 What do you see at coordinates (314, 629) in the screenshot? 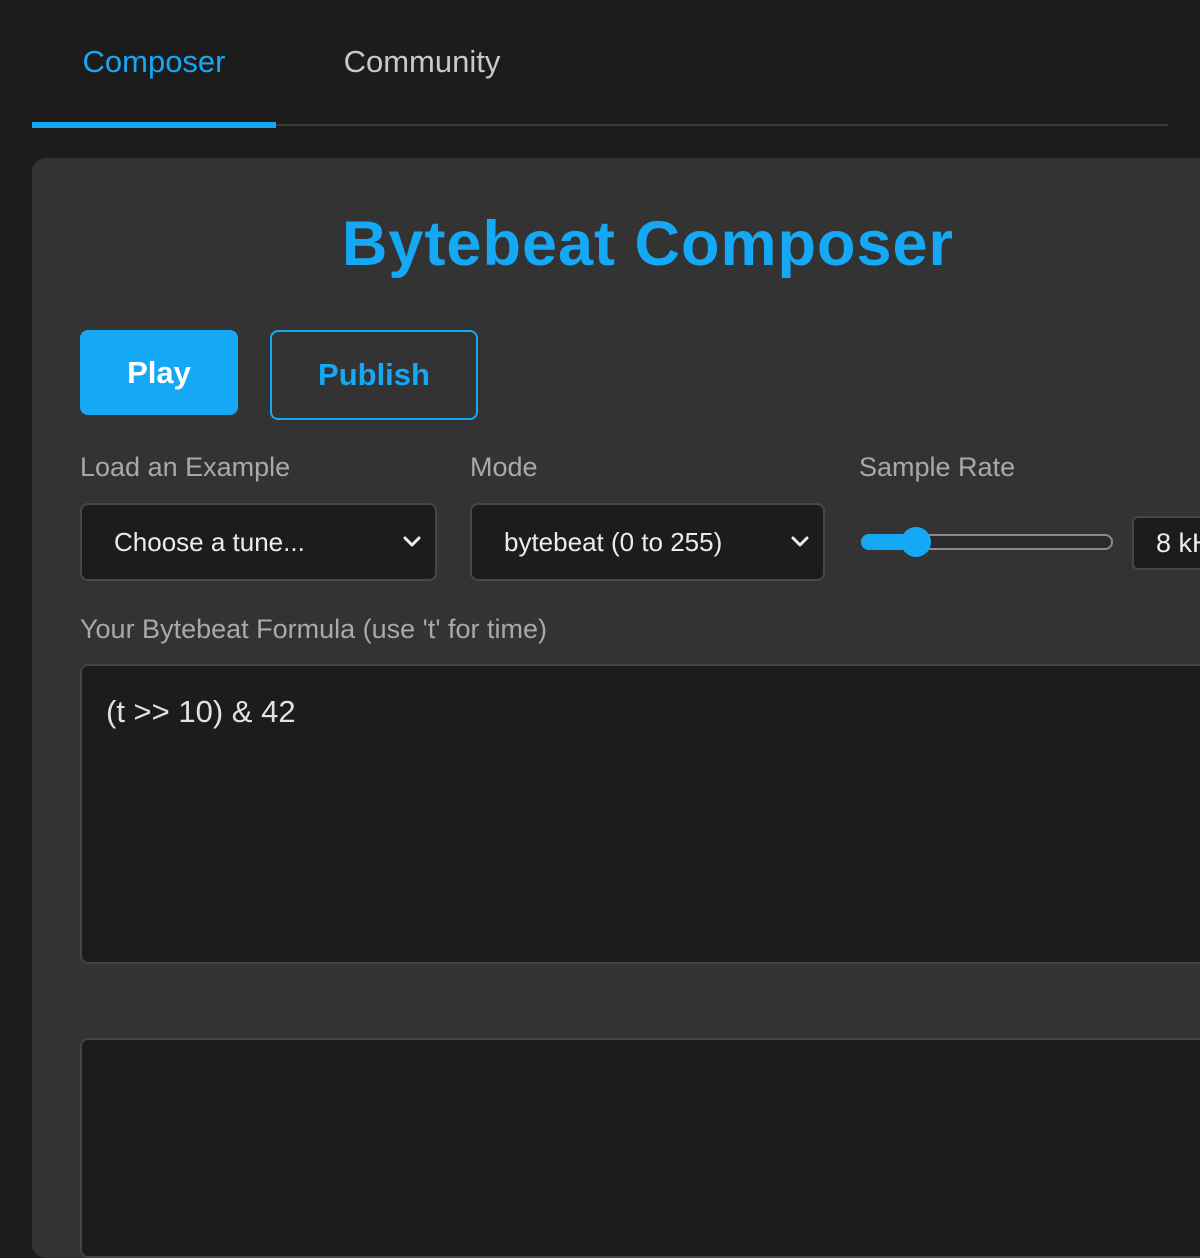
I see `formula-label: Your Bytebeat Formula (use 't' for time)` at bounding box center [314, 629].